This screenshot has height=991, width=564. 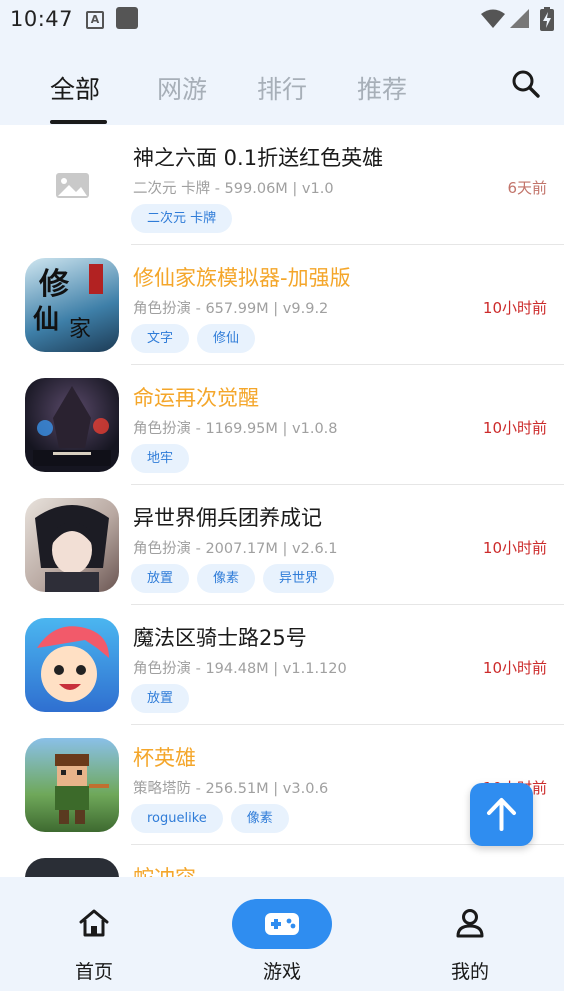 I want to click on tag: 异世界, so click(x=299, y=578).